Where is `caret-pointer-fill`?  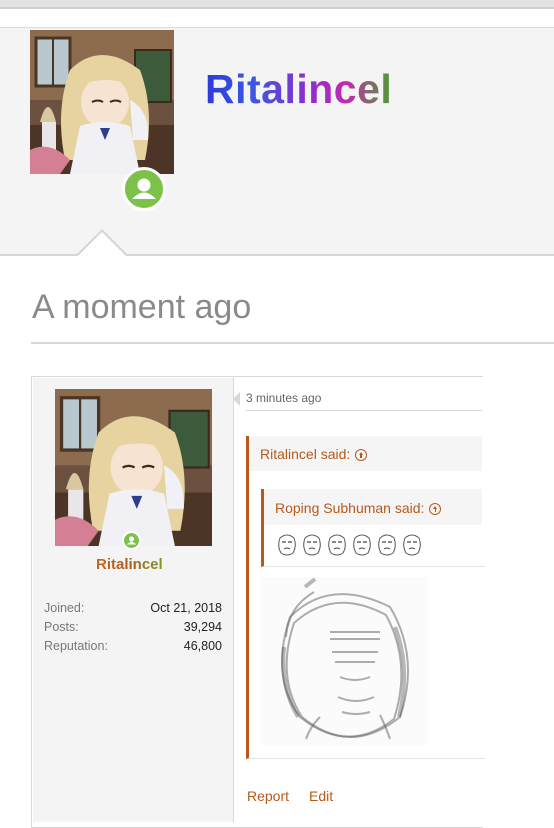 caret-pointer-fill is located at coordinates (102, 244).